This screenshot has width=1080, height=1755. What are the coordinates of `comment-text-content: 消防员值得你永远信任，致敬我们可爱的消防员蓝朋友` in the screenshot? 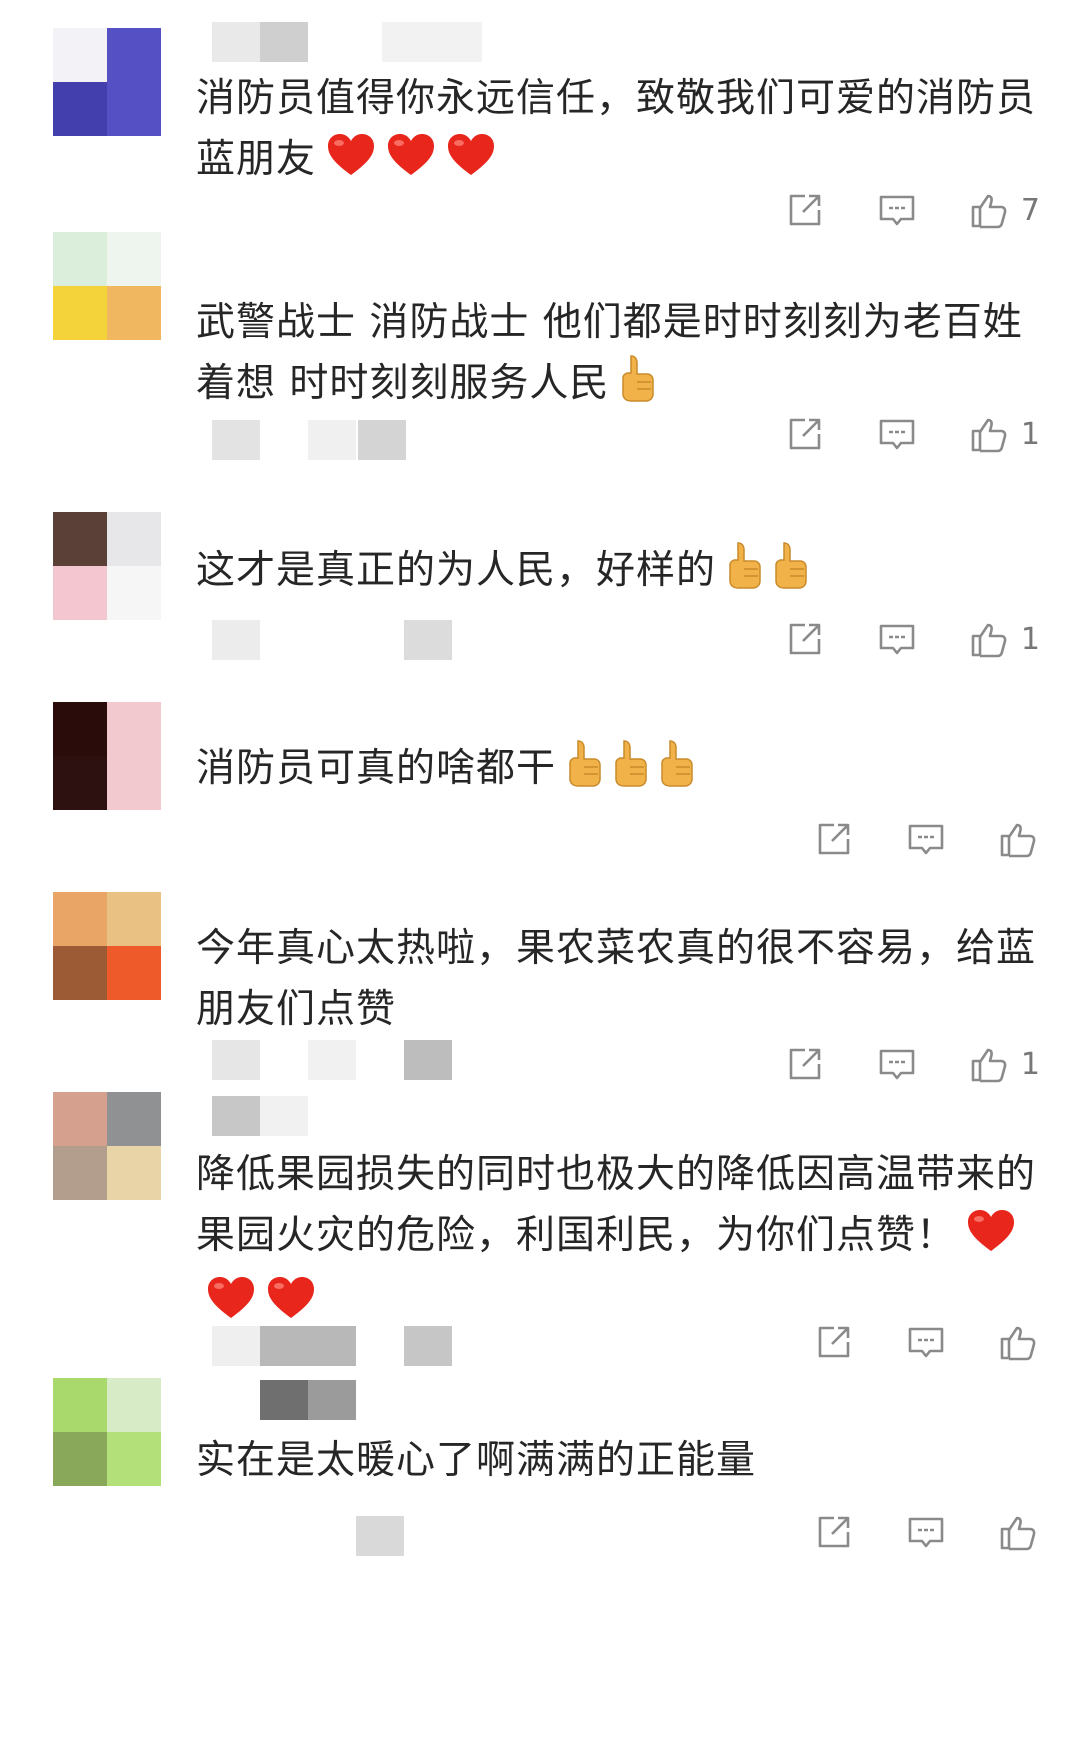 It's located at (616, 129).